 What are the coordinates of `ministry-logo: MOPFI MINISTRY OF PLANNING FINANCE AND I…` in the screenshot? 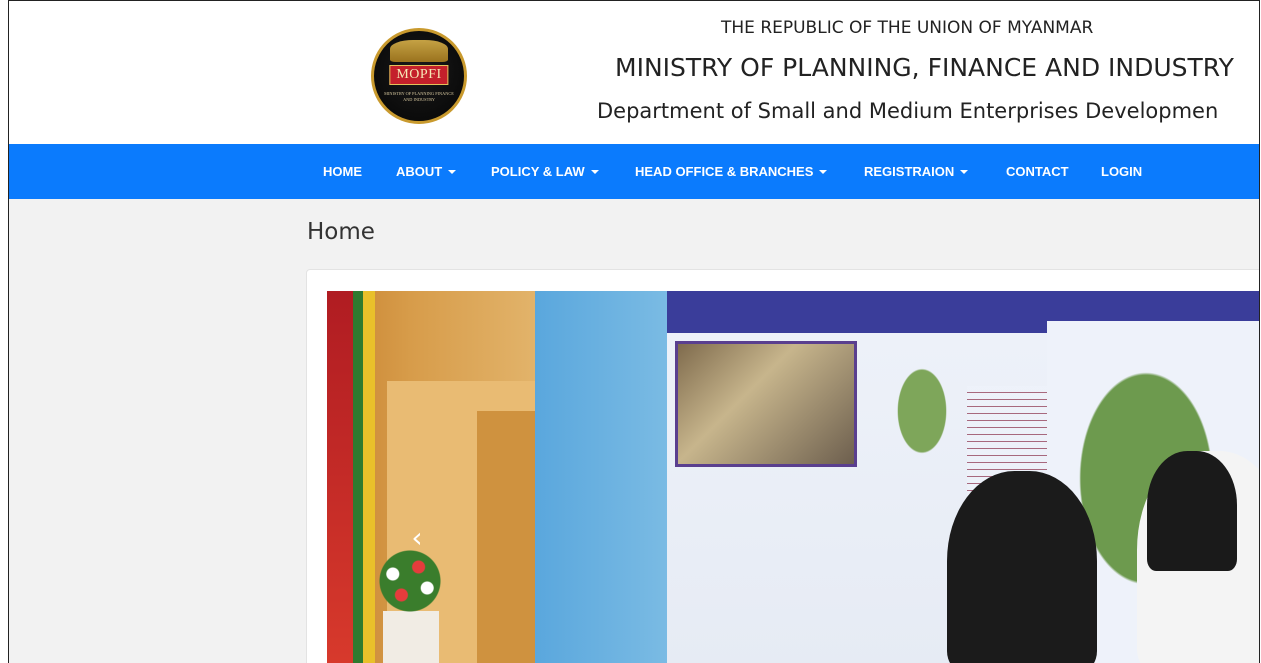 It's located at (419, 76).